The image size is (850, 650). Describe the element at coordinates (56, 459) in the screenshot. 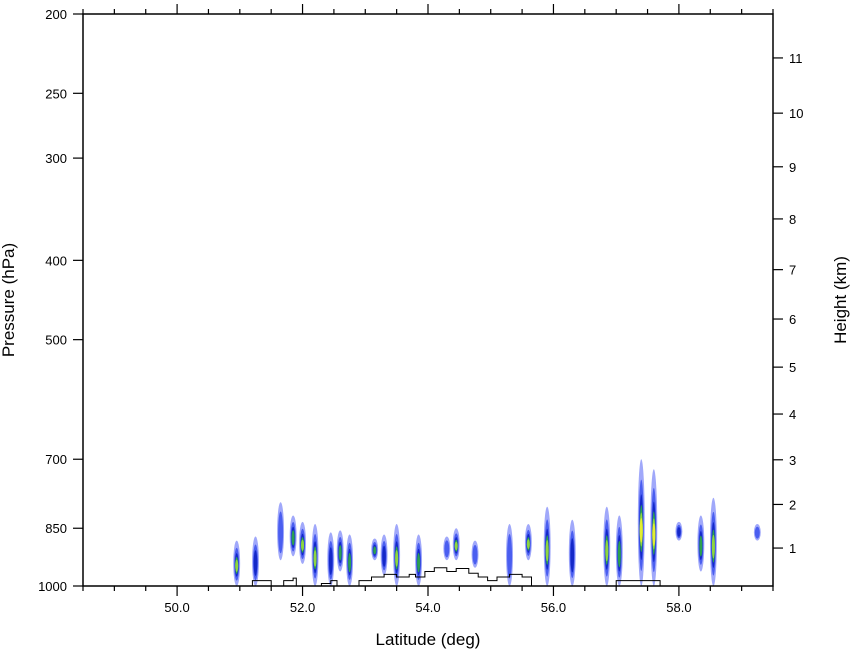

I see `y-tick-label: 700` at that location.